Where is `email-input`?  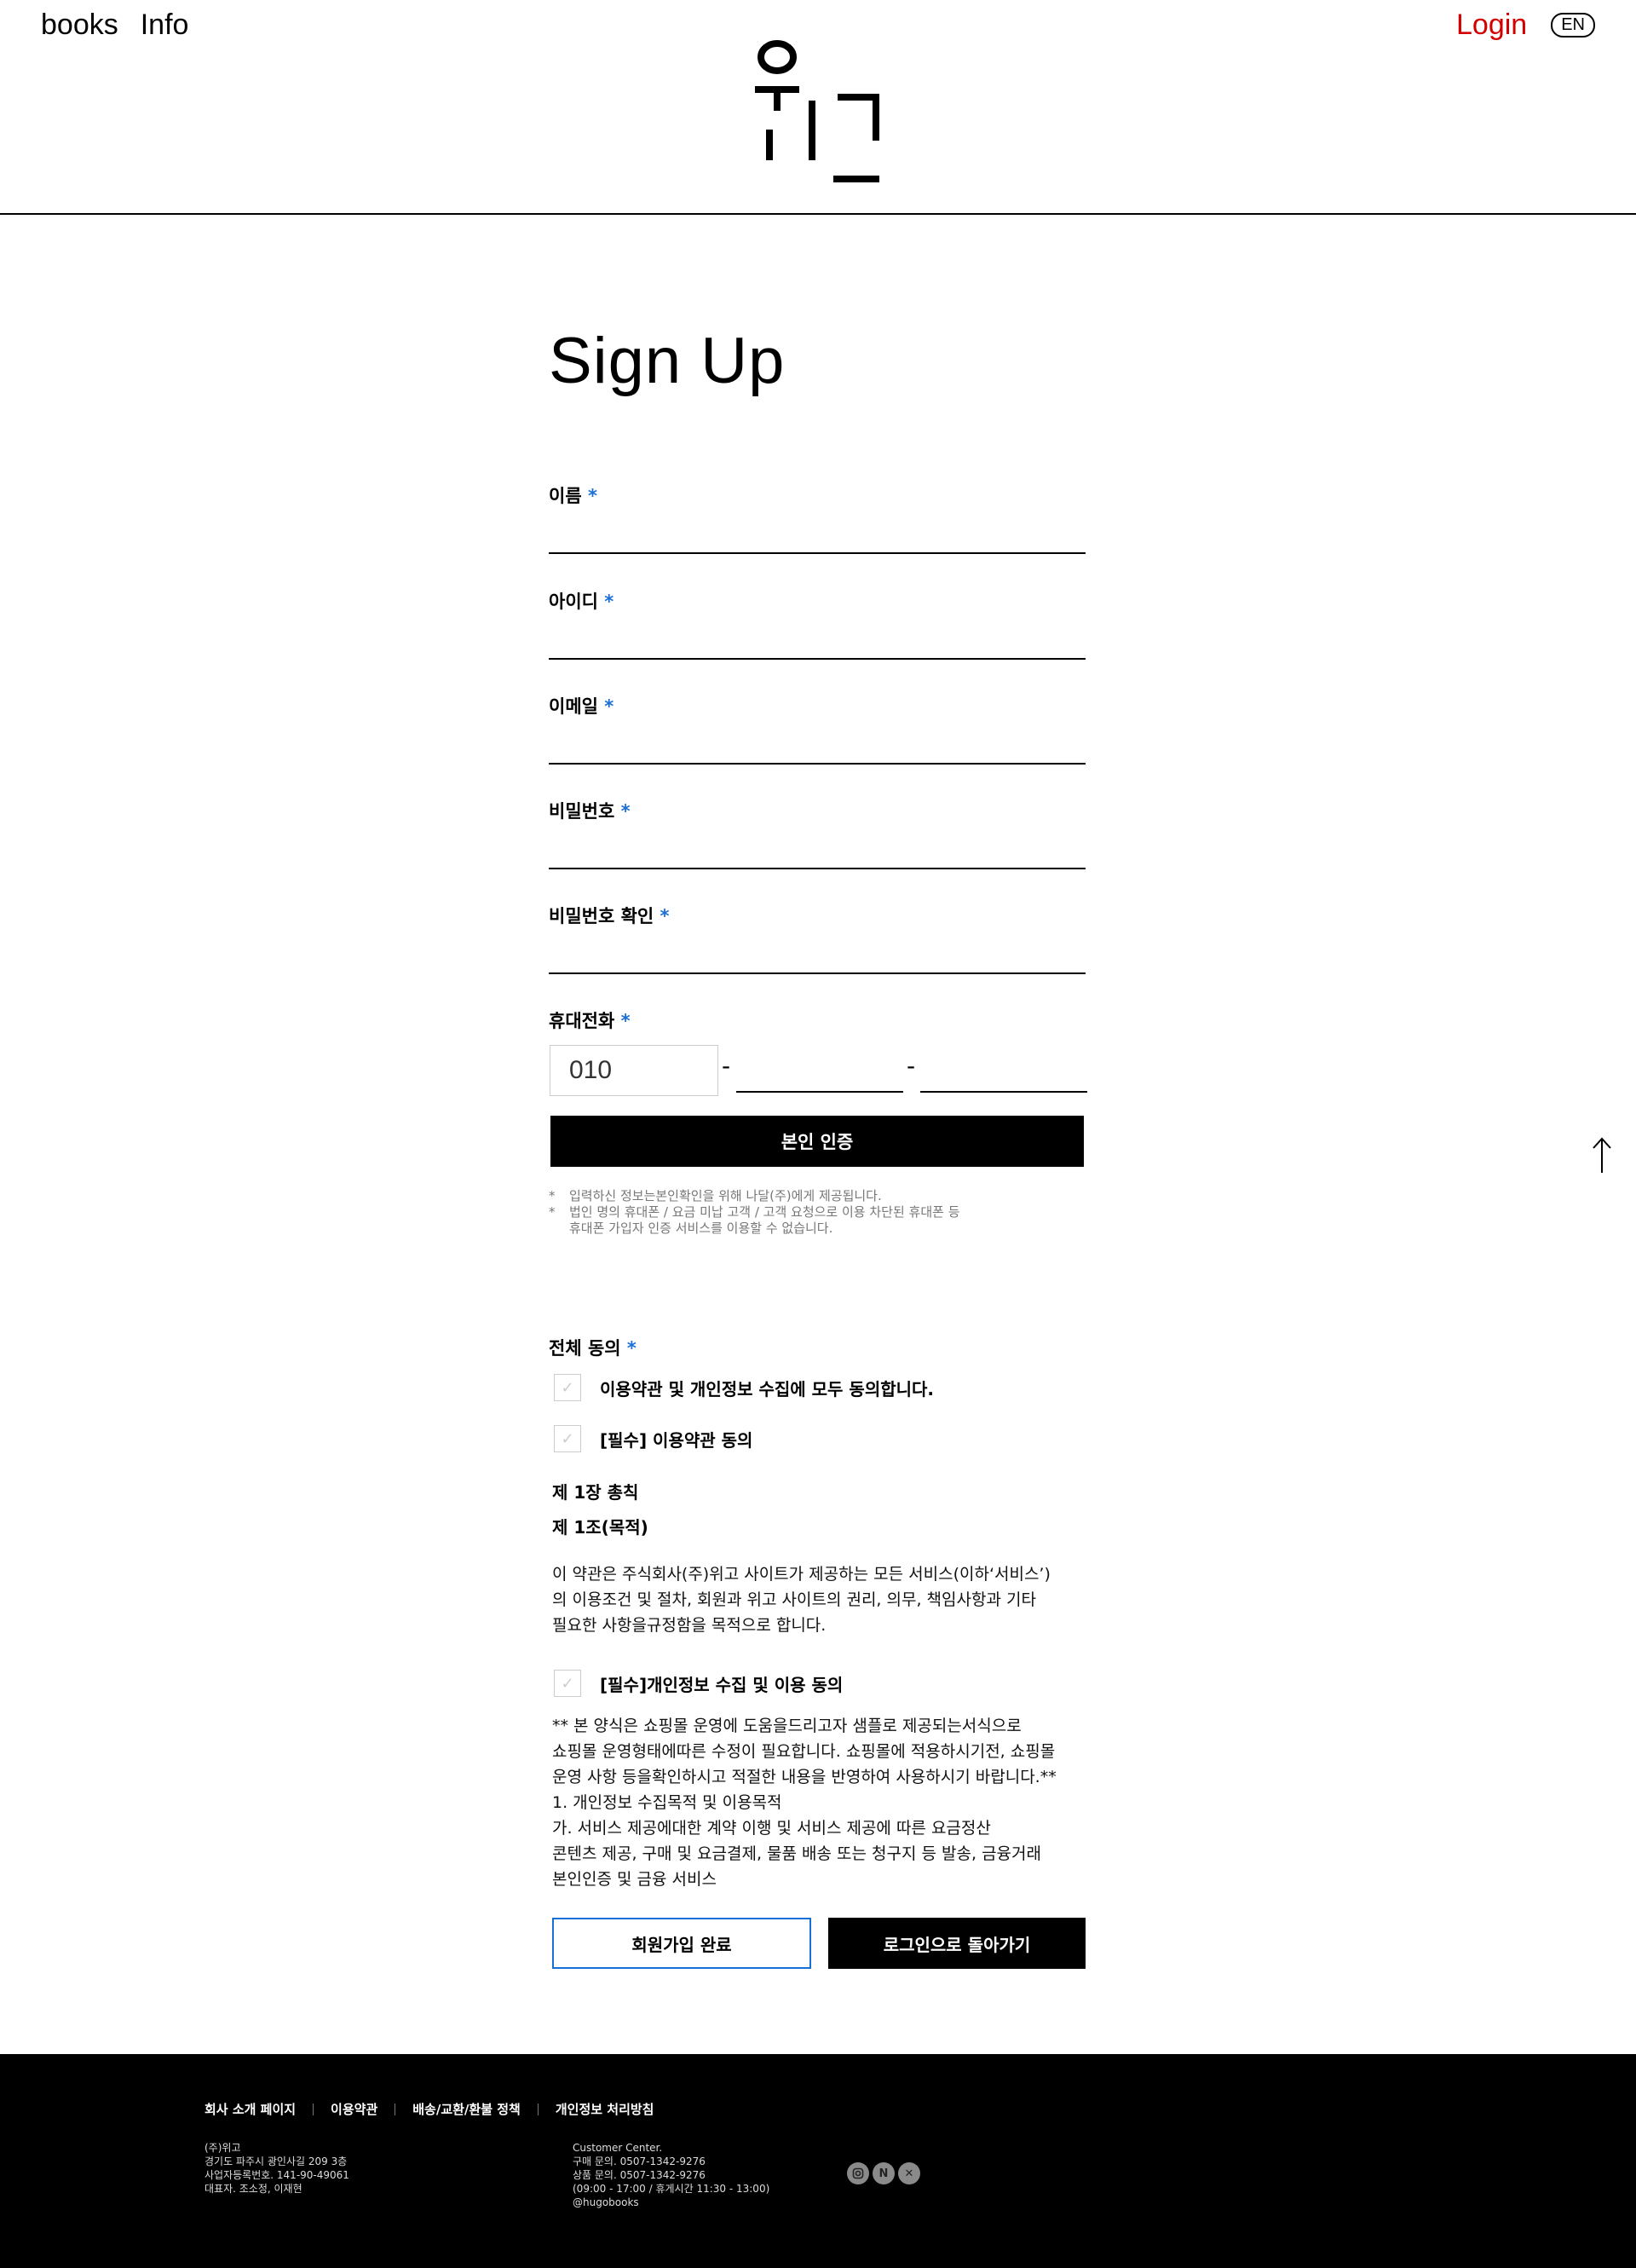
email-input is located at coordinates (817, 749).